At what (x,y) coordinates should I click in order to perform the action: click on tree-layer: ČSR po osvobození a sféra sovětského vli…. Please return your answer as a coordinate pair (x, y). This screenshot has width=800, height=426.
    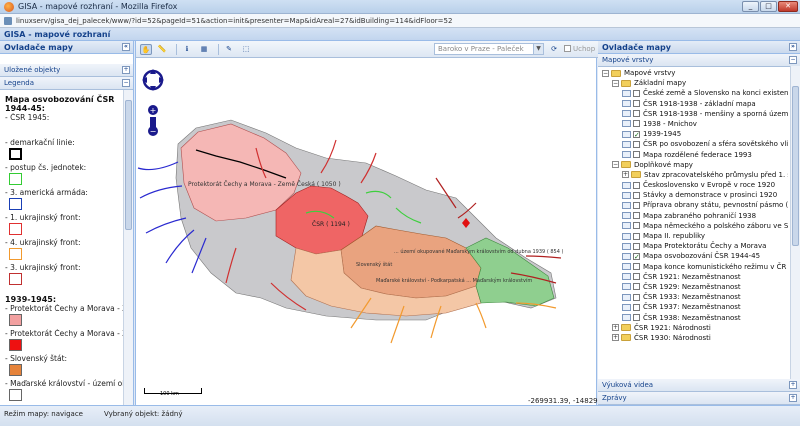
    Looking at the image, I should click on (693, 144).